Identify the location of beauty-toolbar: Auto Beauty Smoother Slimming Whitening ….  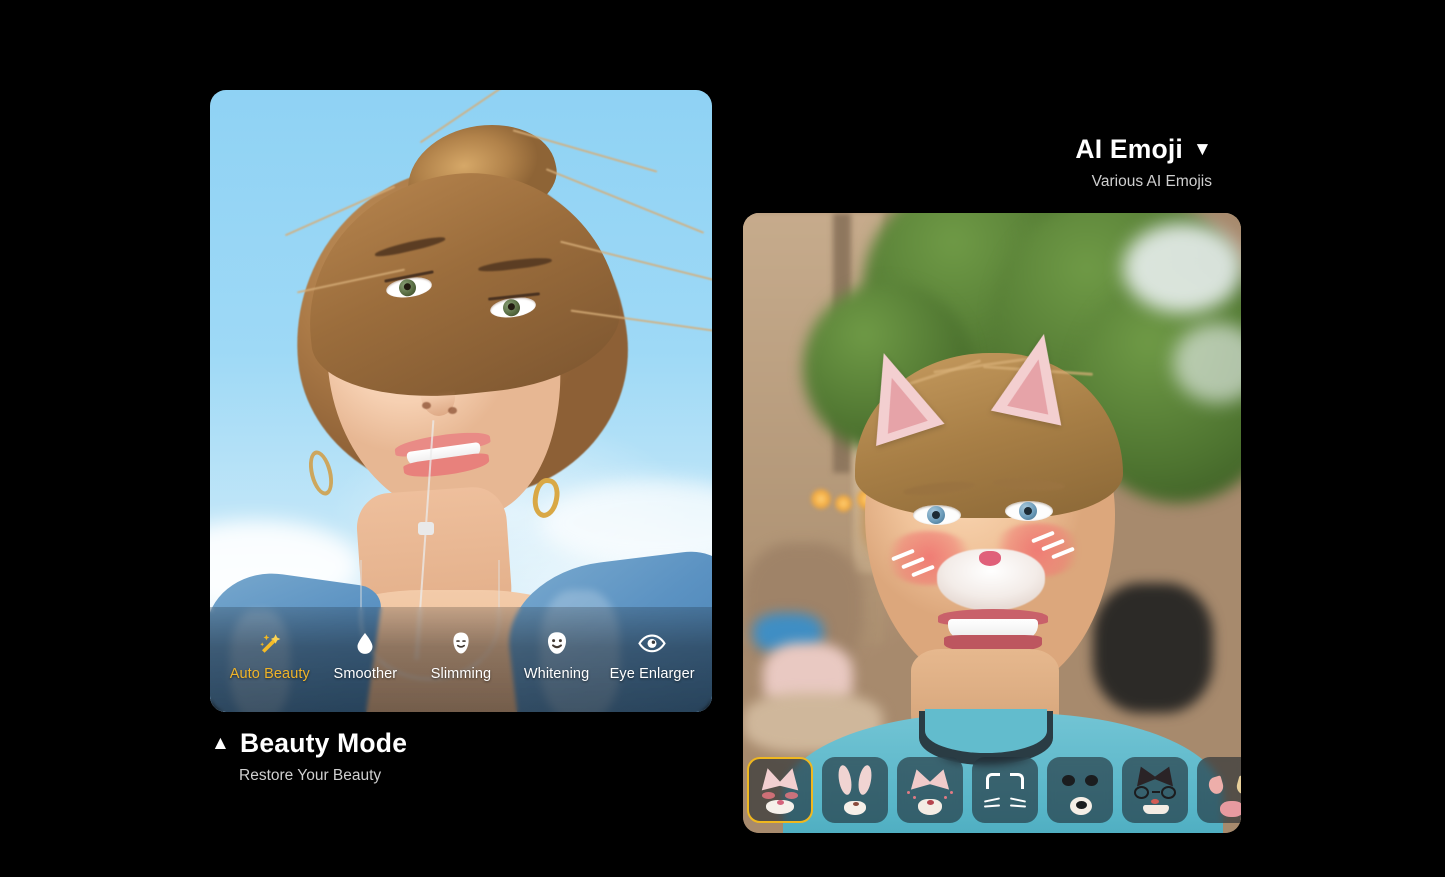
(461, 659).